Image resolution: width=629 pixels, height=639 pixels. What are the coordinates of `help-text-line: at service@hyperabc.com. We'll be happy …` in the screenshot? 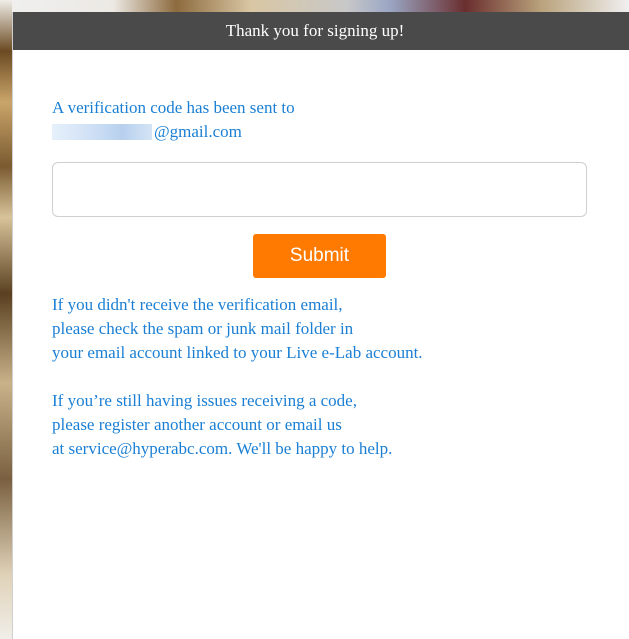 It's located at (222, 448).